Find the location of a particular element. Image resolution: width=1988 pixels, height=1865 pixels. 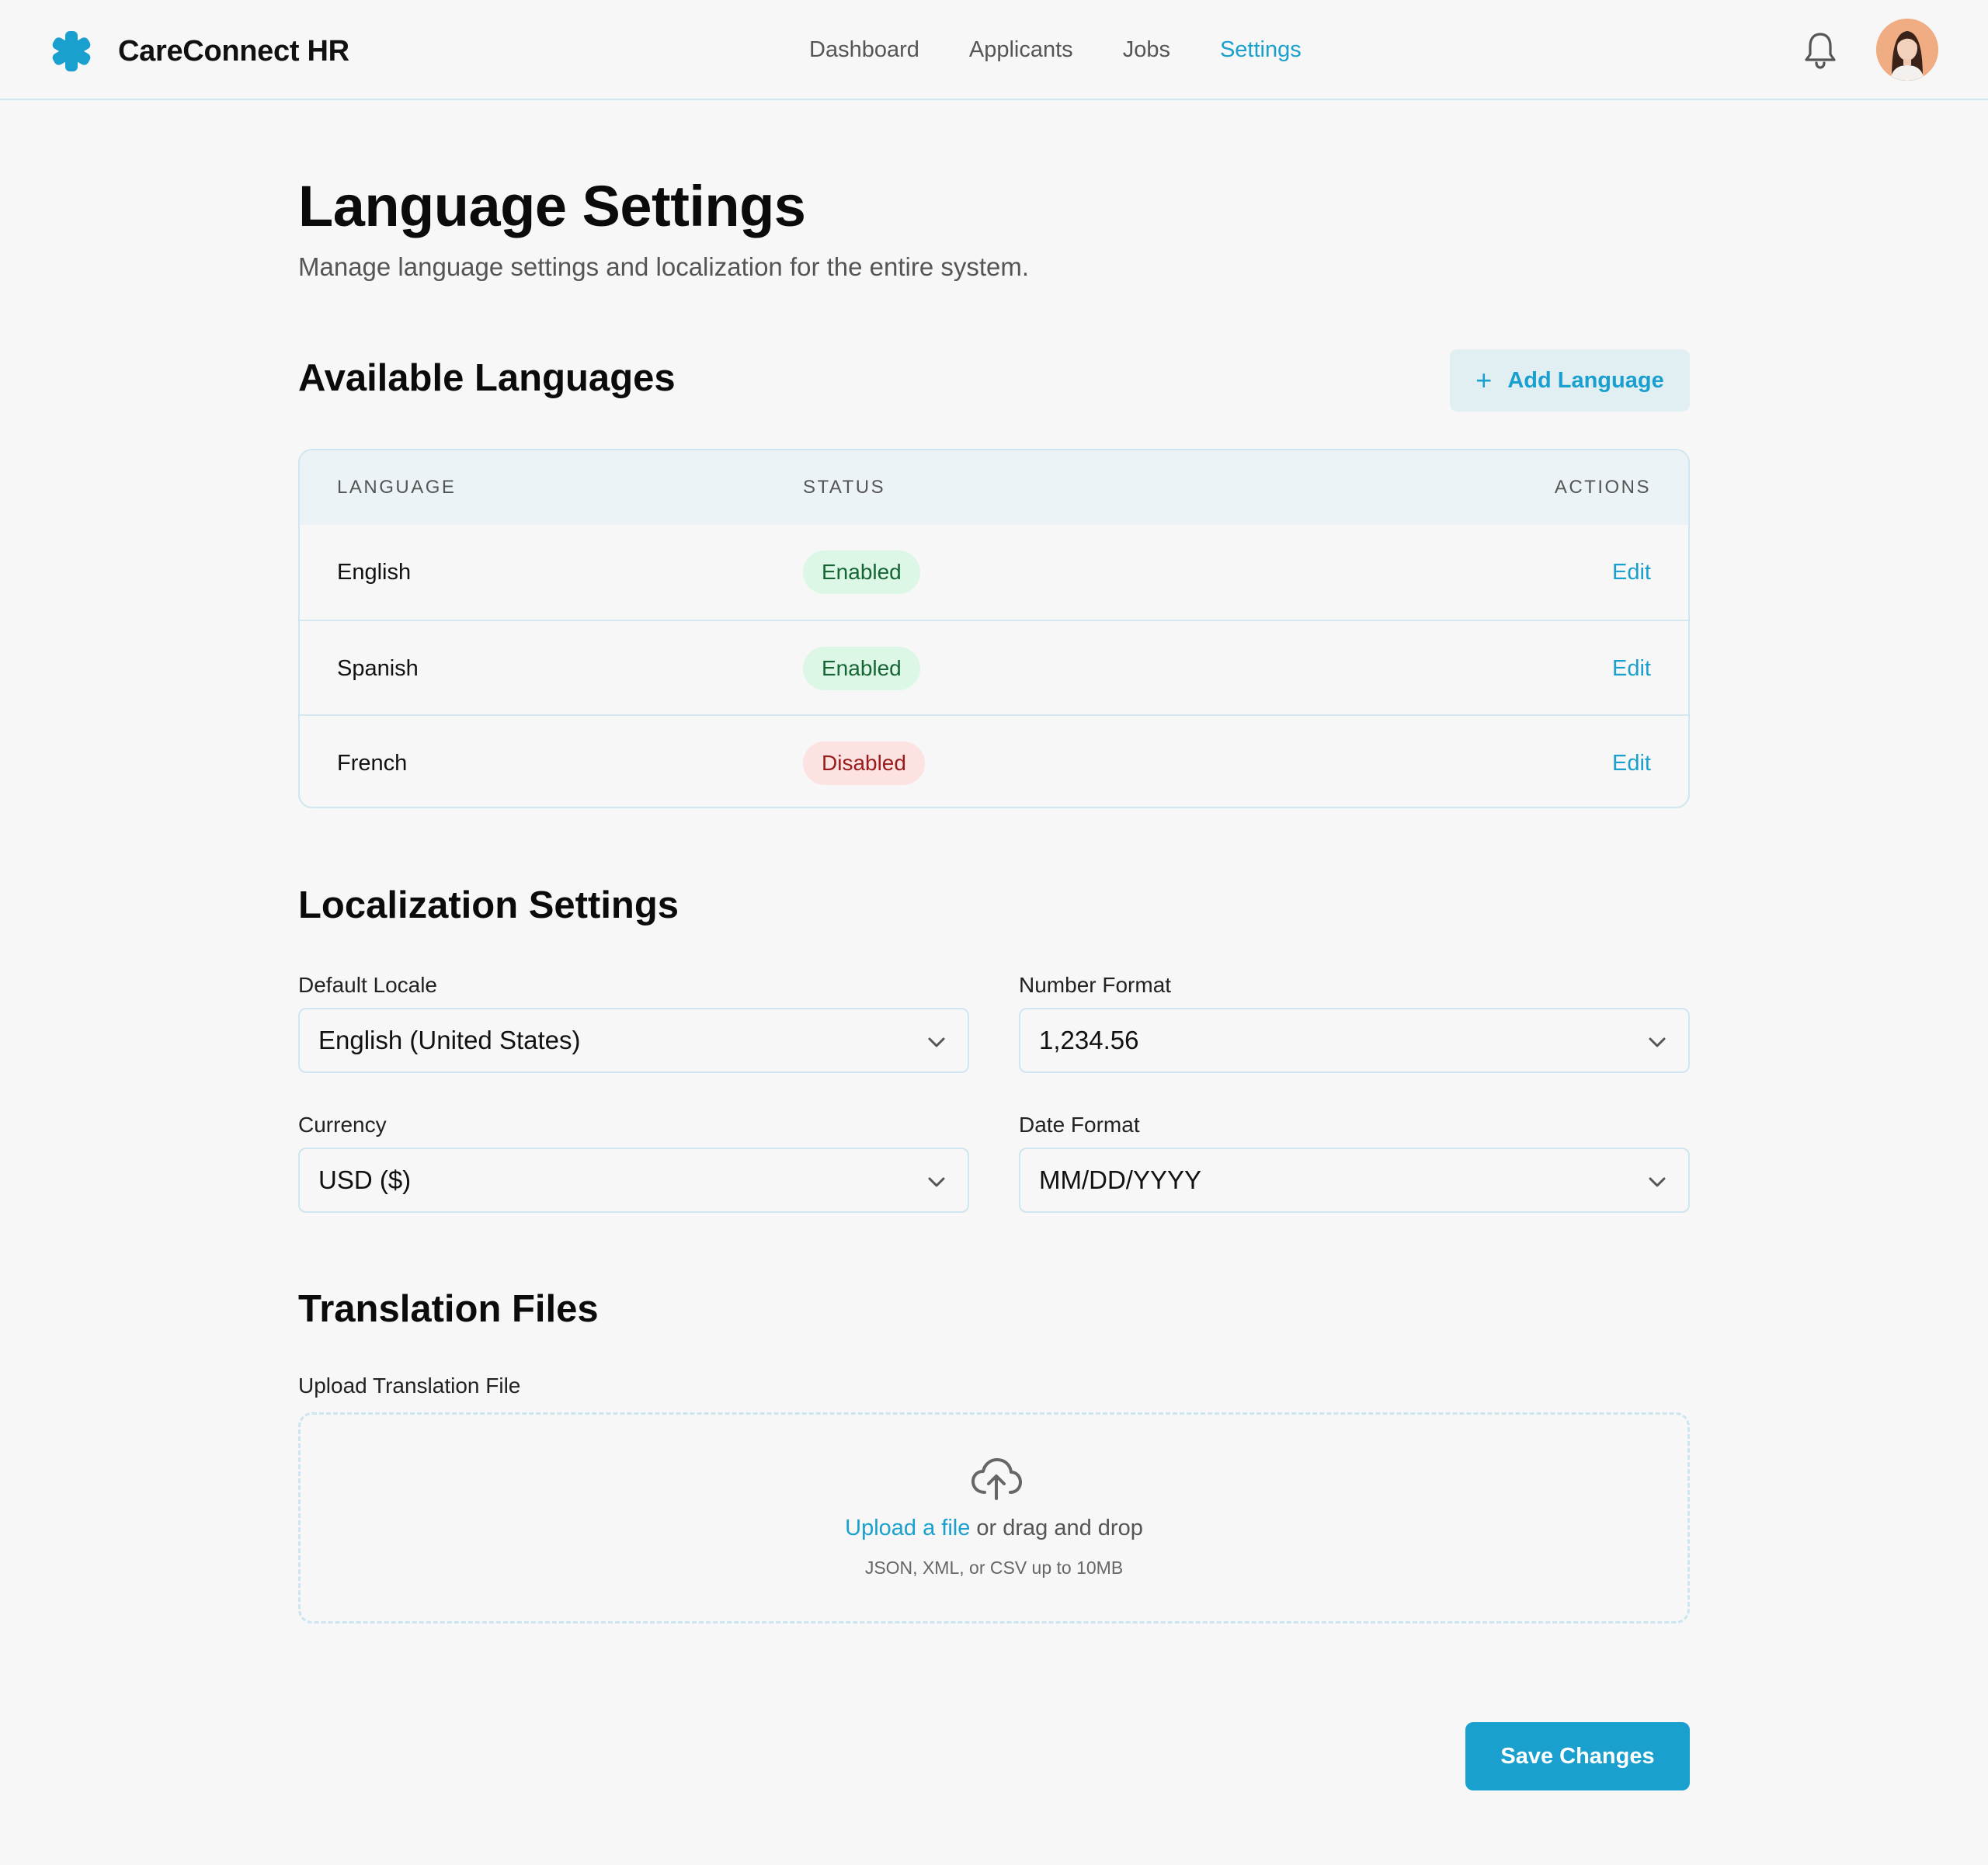

number-format-select: 1,234.56 is located at coordinates (1354, 1040).